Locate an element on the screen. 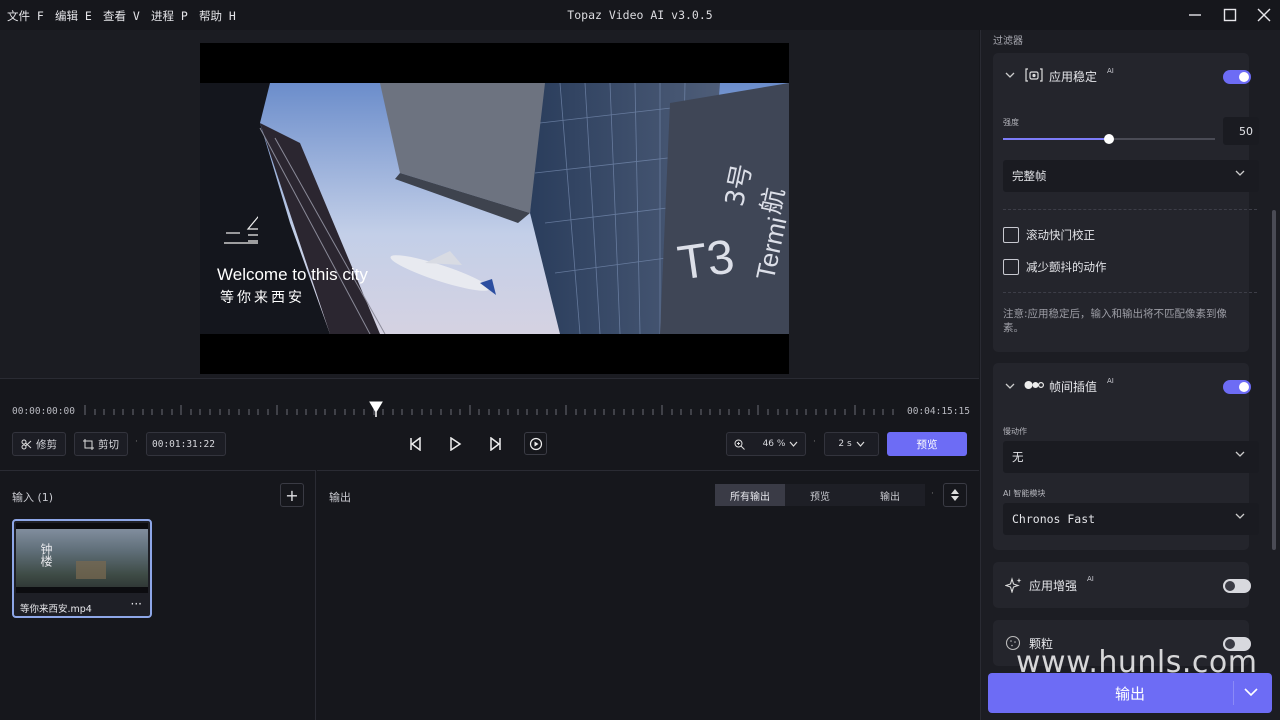 The image size is (1280, 720). minimize-icon is located at coordinates (1195, 15).